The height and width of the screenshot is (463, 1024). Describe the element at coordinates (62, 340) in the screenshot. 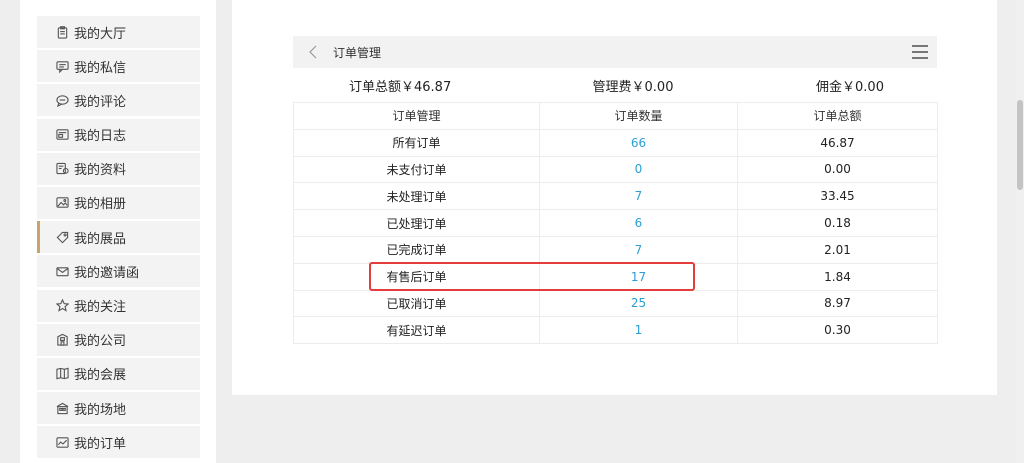

I see `building-icon` at that location.